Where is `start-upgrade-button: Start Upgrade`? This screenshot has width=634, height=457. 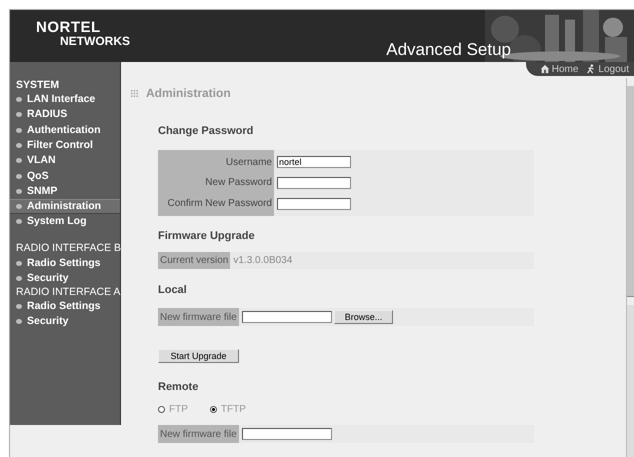
start-upgrade-button: Start Upgrade is located at coordinates (198, 356).